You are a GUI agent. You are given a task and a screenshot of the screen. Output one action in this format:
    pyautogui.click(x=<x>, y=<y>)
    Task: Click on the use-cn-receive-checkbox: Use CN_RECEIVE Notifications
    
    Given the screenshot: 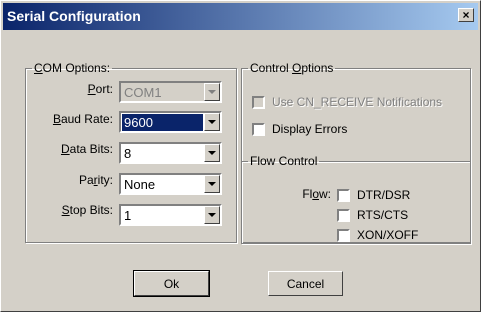 What is the action you would take?
    pyautogui.click(x=347, y=102)
    